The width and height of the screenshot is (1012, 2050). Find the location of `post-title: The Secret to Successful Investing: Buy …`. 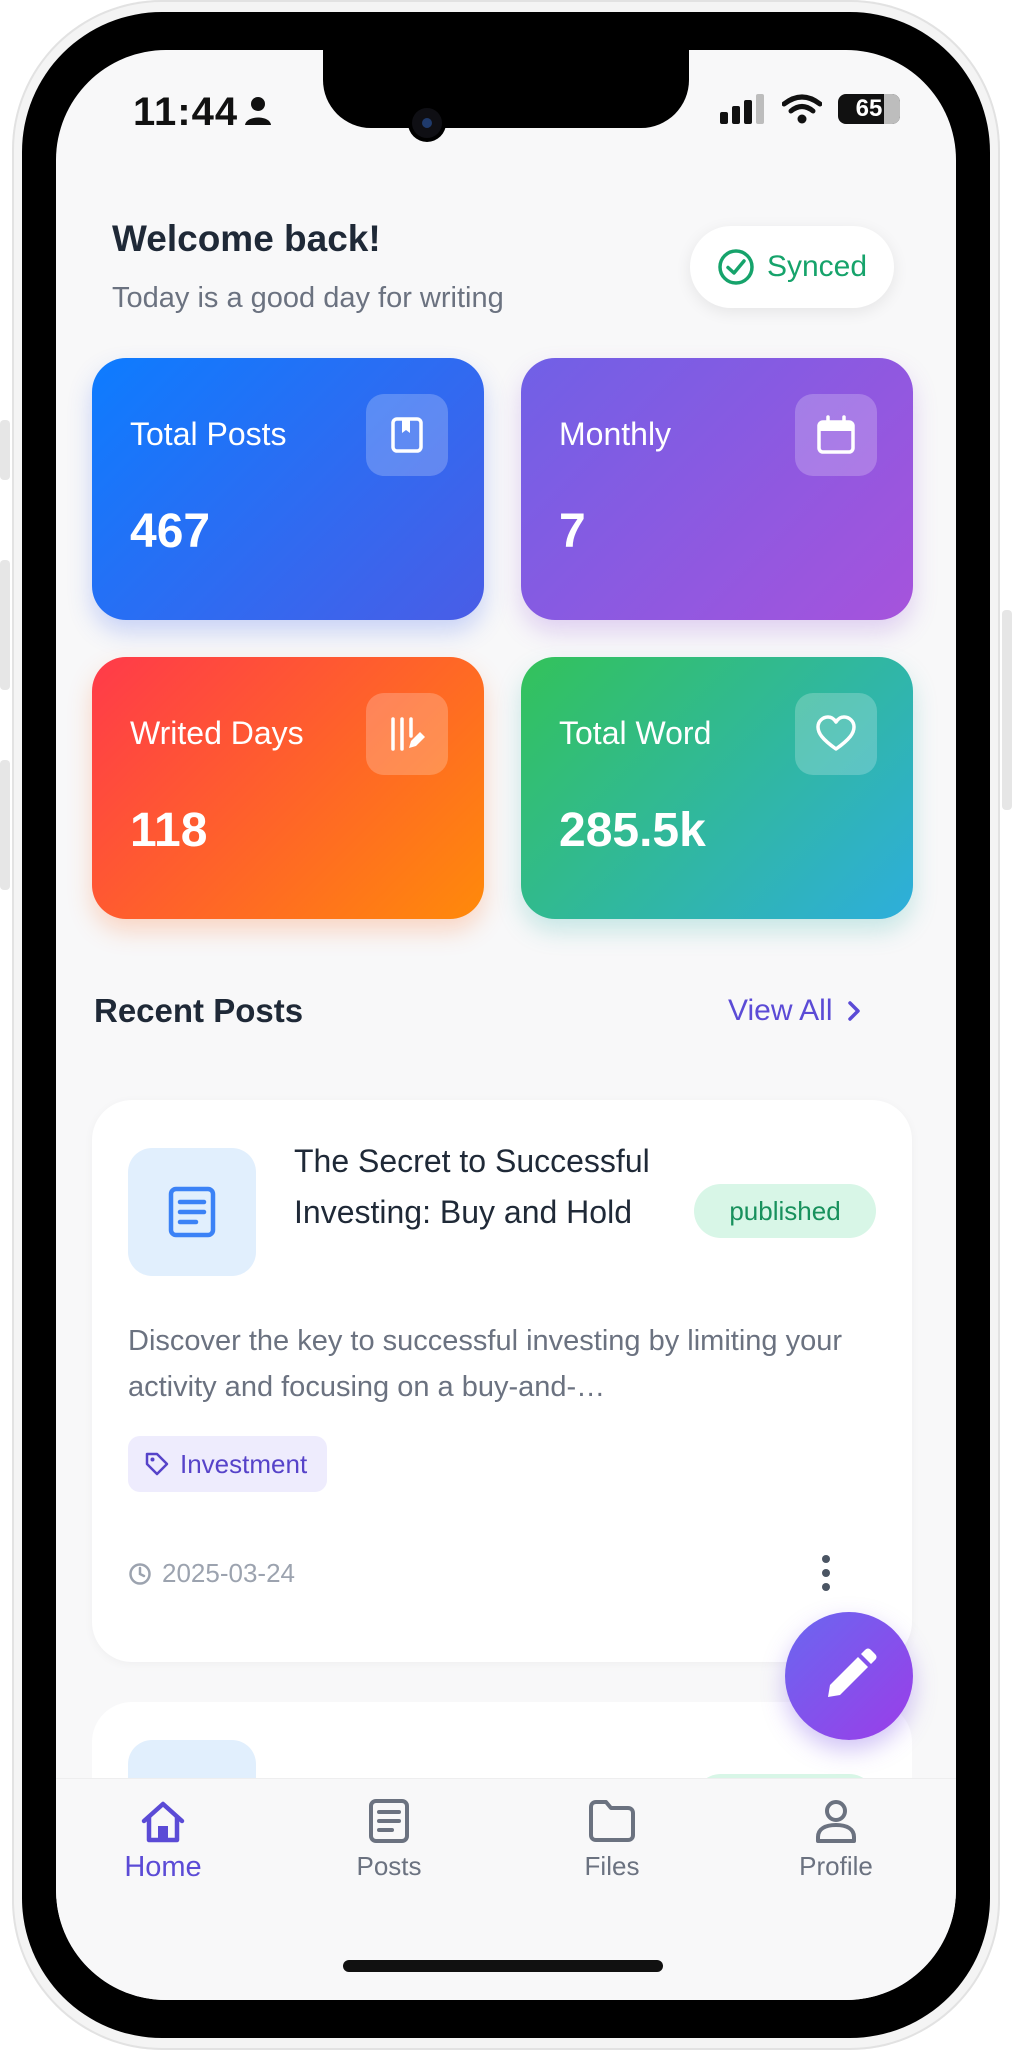

post-title: The Secret to Successful Investing: Buy … is located at coordinates (472, 1186).